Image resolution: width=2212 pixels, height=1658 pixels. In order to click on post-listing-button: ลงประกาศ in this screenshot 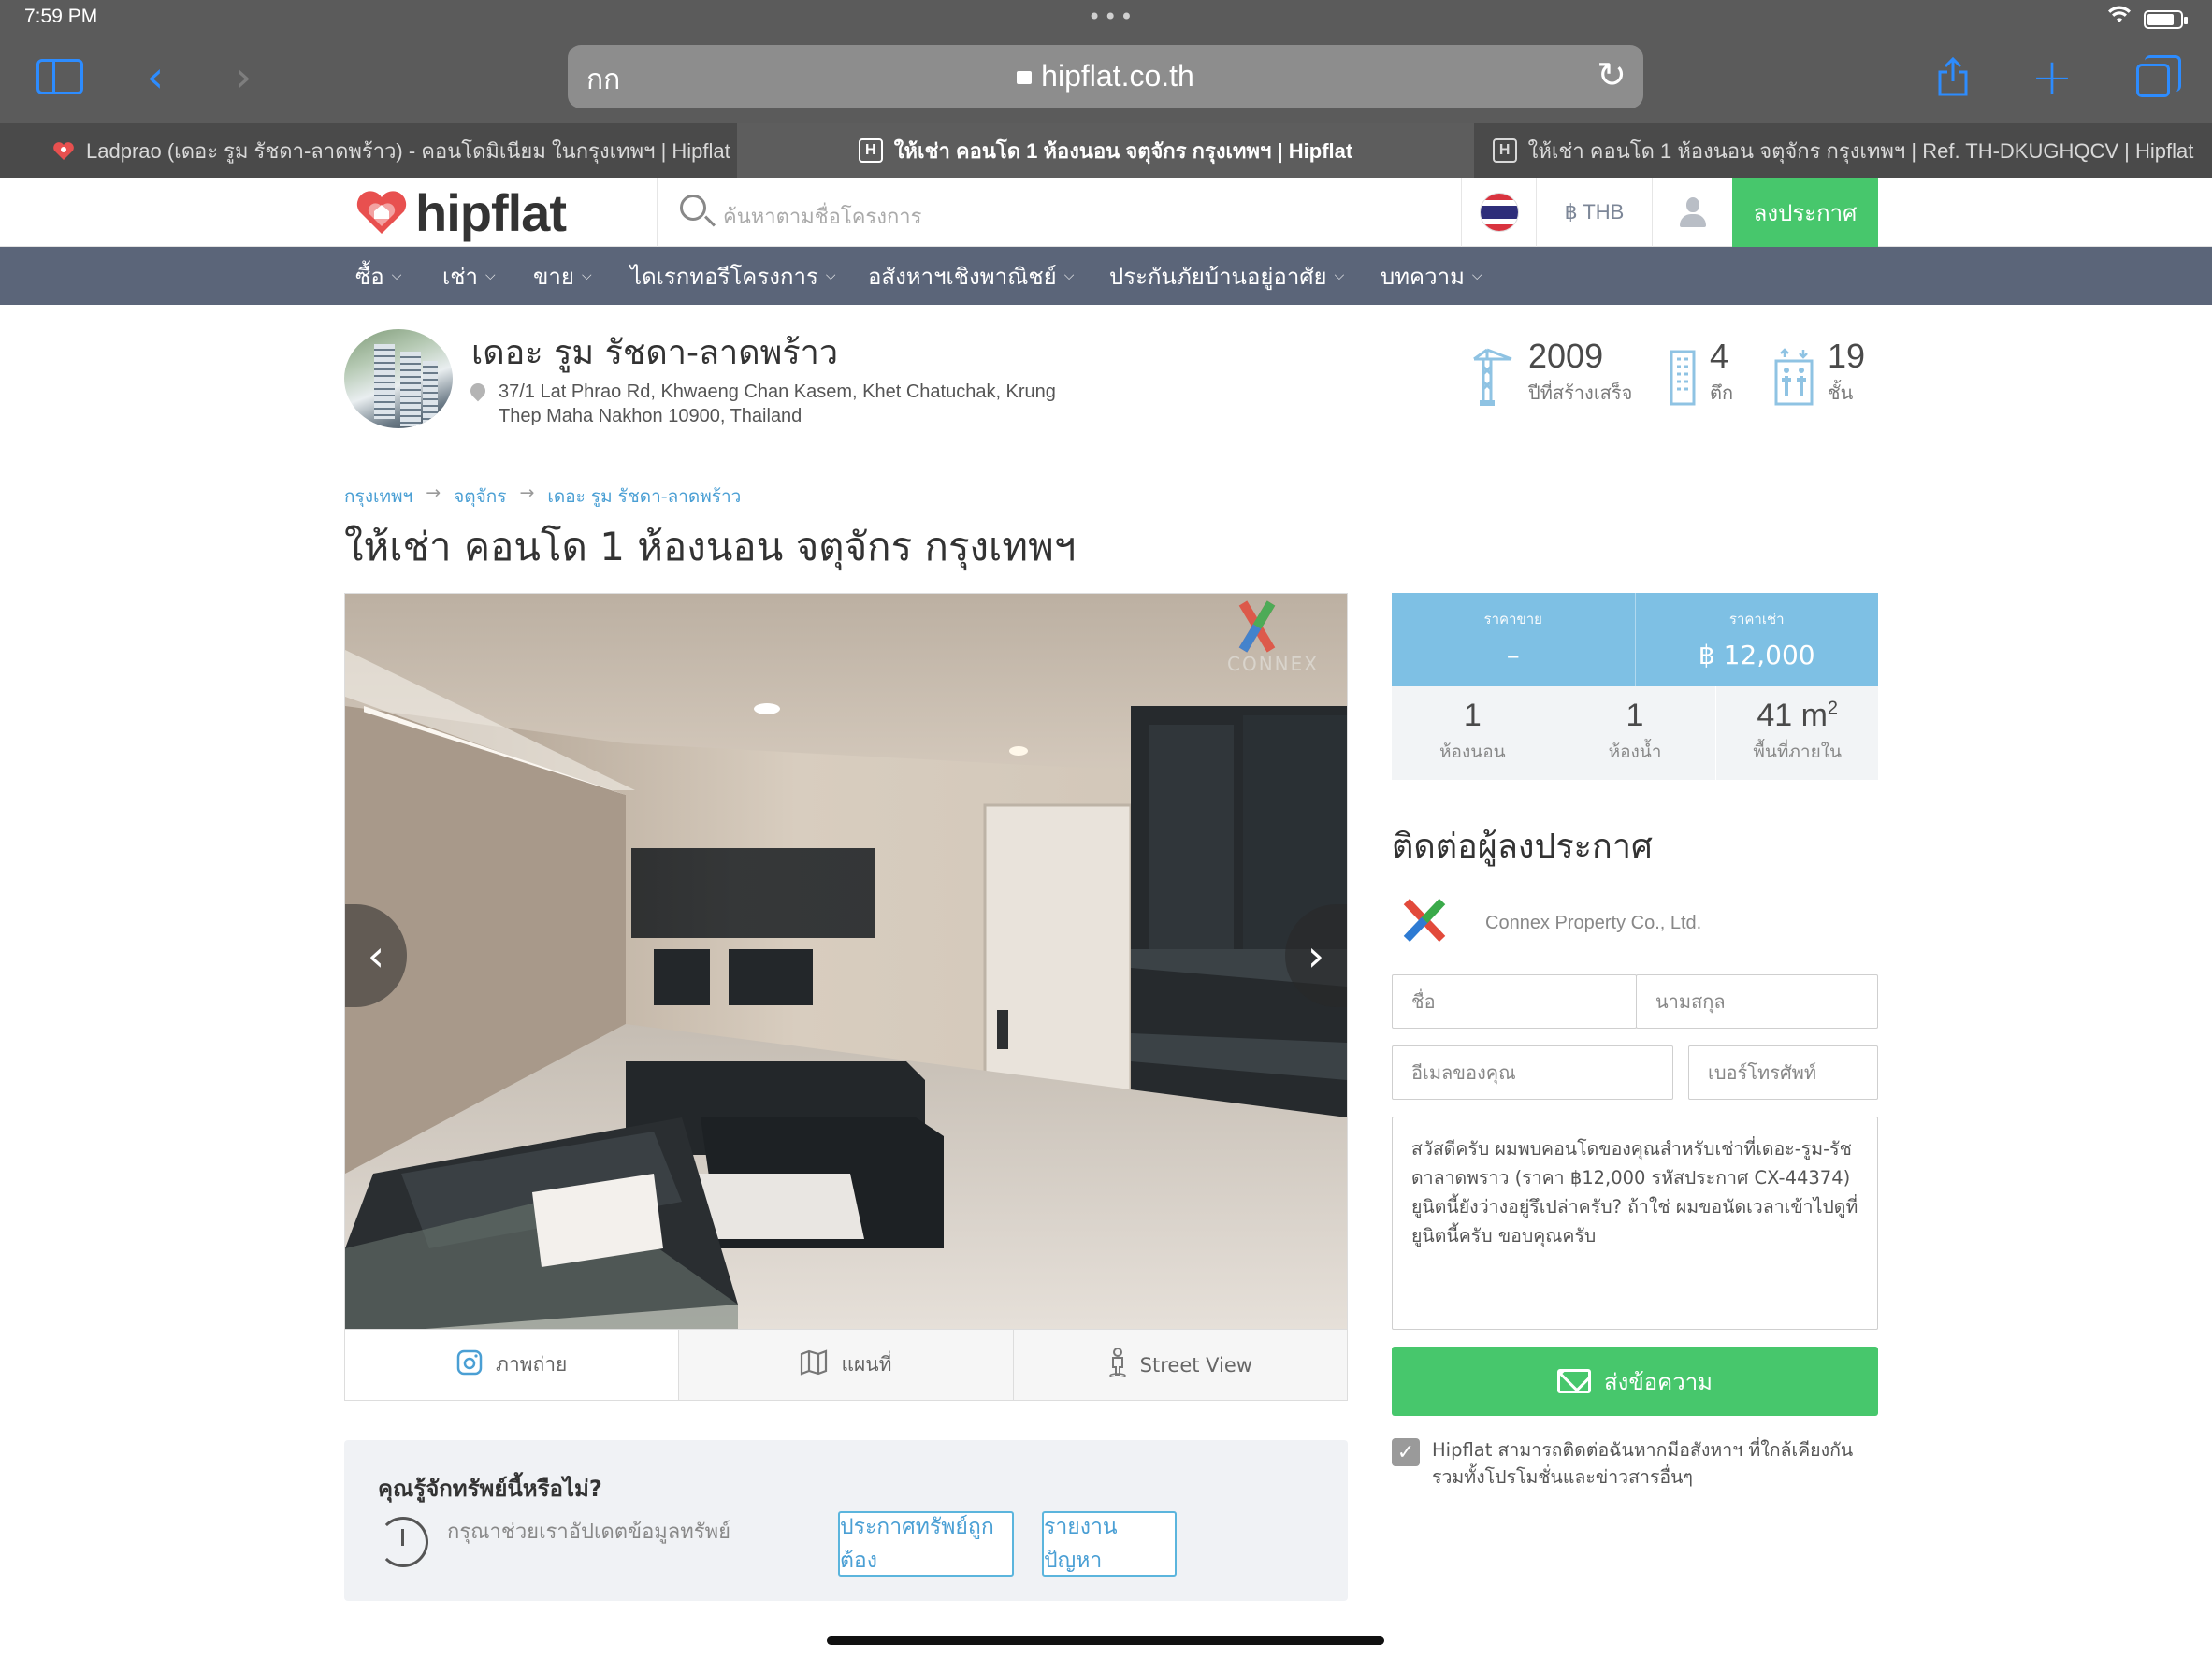, I will do `click(1805, 213)`.